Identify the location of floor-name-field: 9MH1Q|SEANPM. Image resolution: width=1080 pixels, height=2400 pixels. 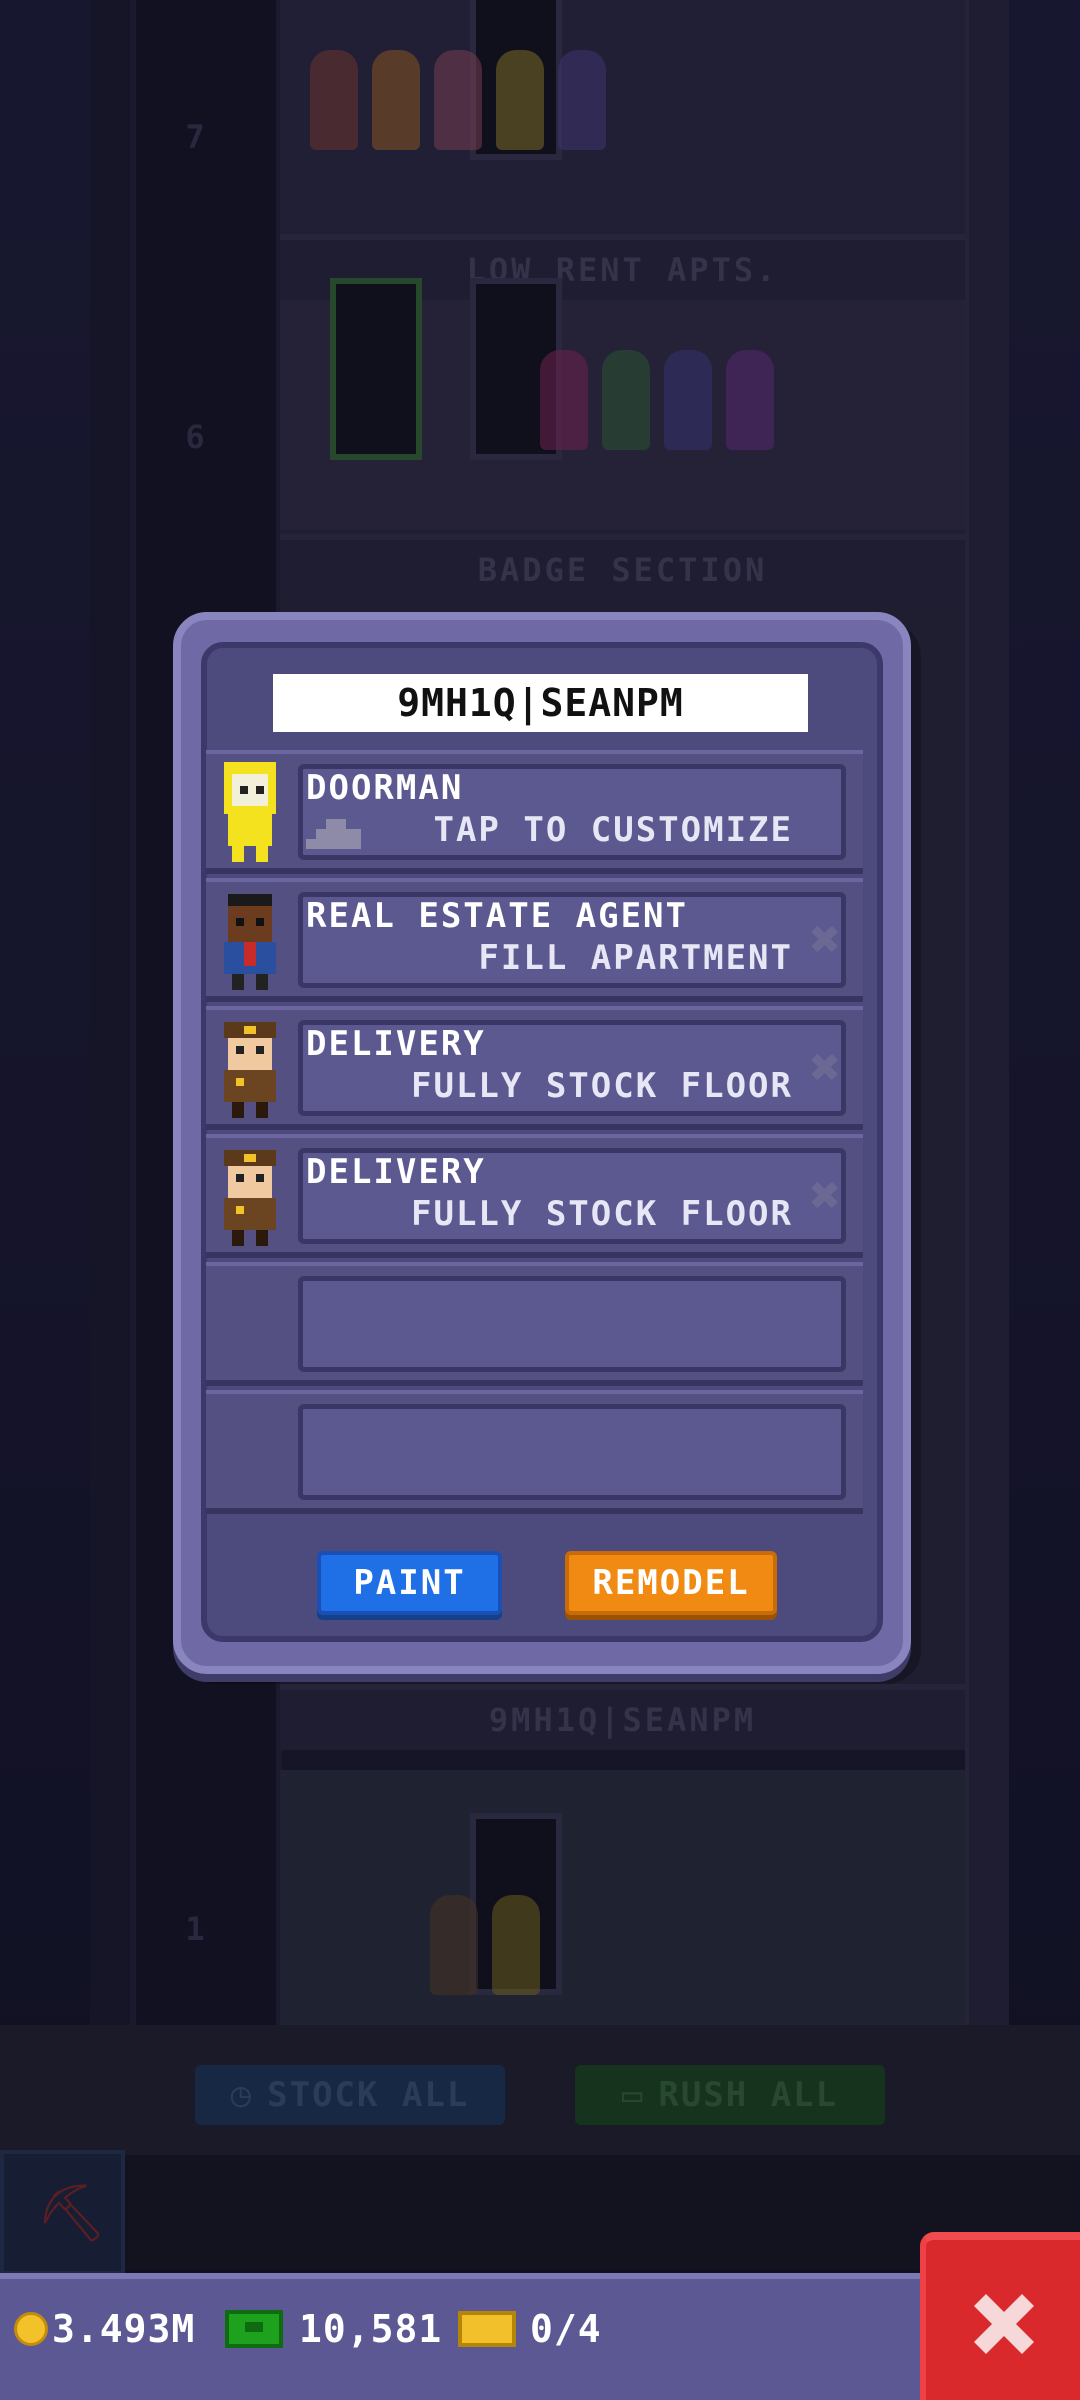
(540, 703).